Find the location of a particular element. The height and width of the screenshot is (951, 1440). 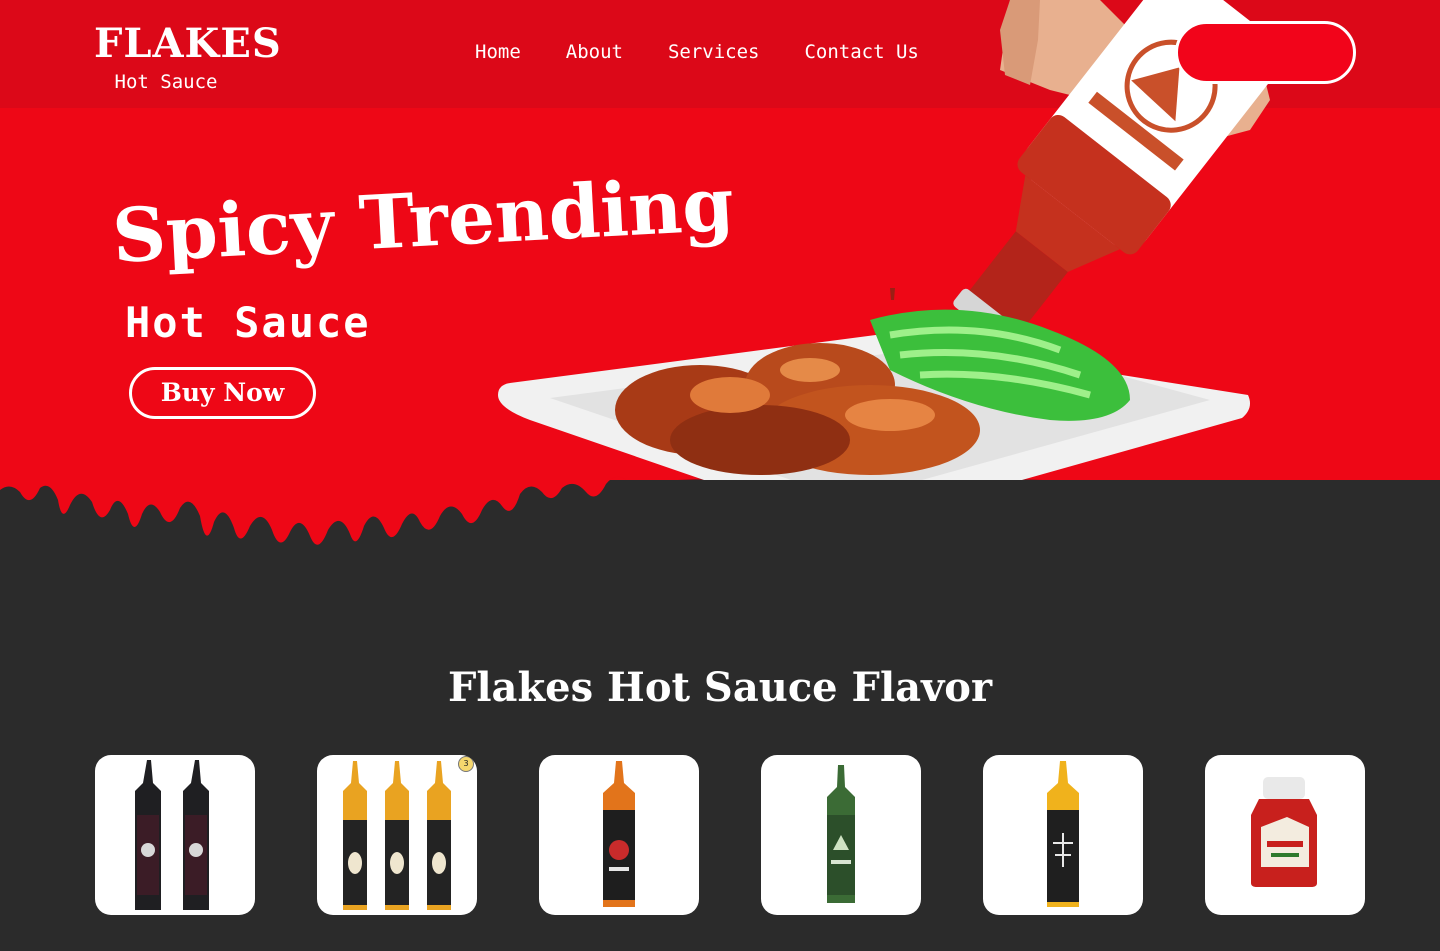

black-bottles-image is located at coordinates (172, 835).